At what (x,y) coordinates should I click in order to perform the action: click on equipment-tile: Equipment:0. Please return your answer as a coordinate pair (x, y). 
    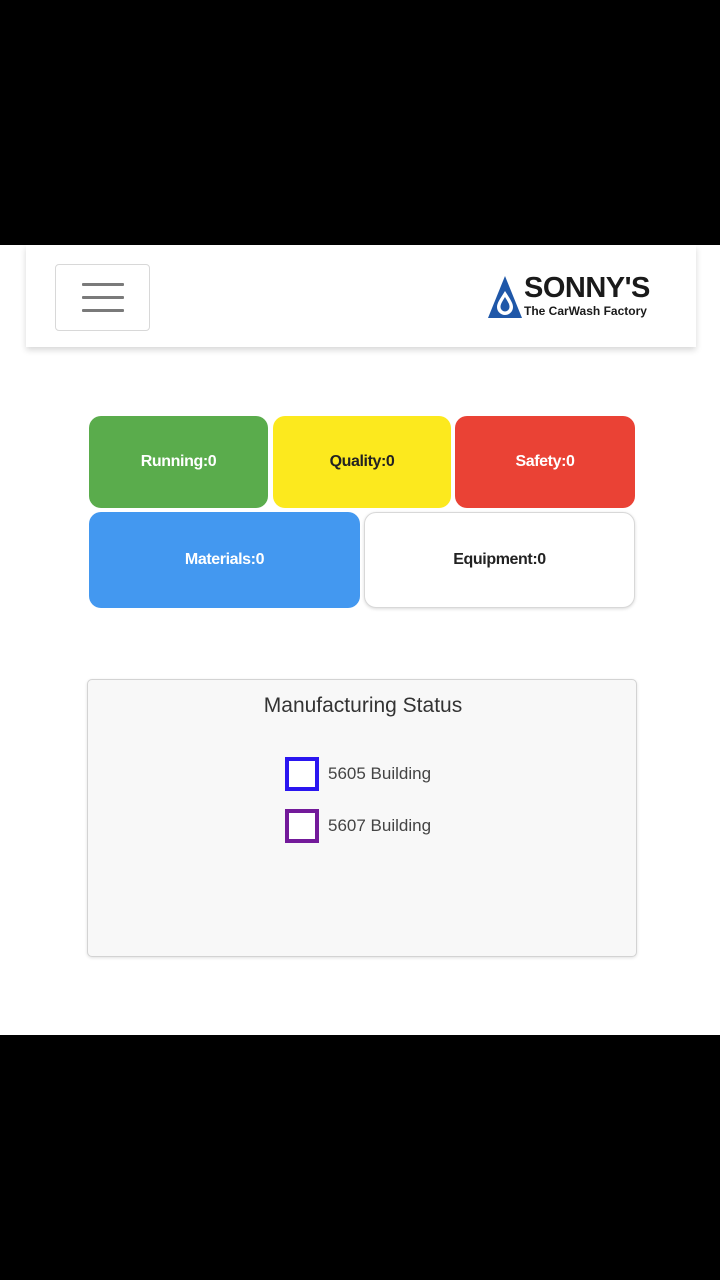
    Looking at the image, I should click on (499, 560).